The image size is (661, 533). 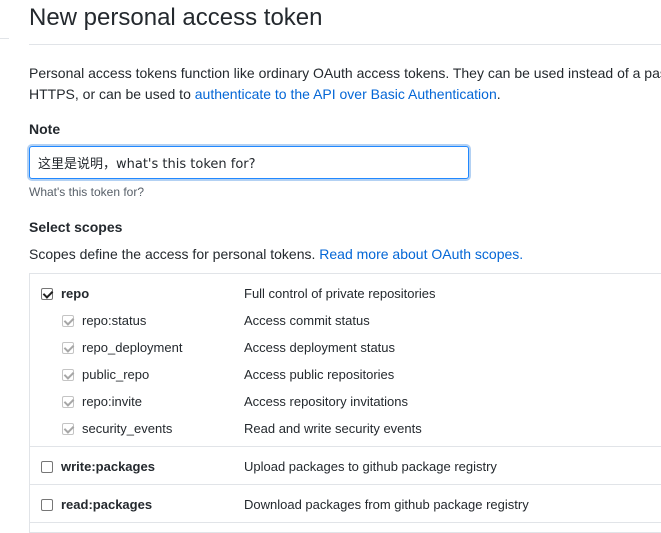 I want to click on title-divider, so click(x=345, y=44).